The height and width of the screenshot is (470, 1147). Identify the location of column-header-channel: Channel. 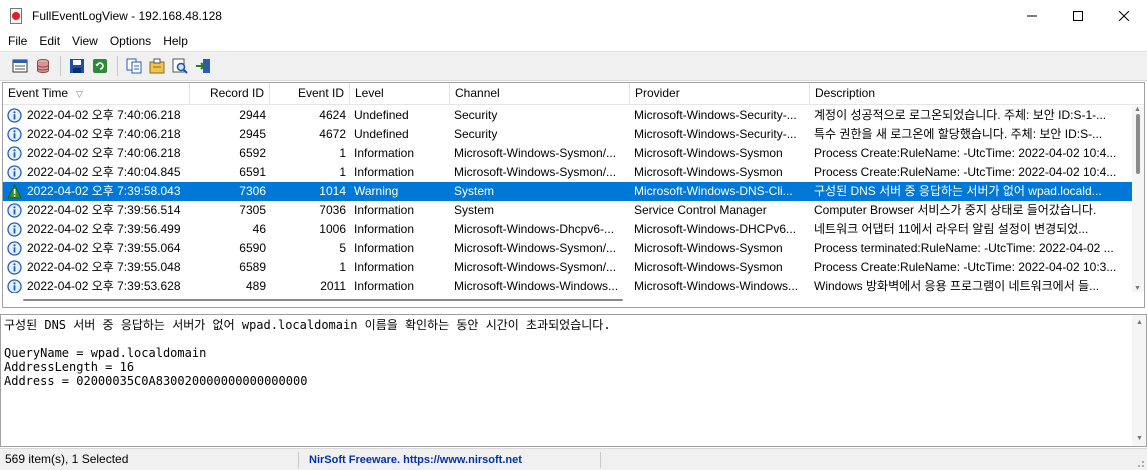
(540, 94).